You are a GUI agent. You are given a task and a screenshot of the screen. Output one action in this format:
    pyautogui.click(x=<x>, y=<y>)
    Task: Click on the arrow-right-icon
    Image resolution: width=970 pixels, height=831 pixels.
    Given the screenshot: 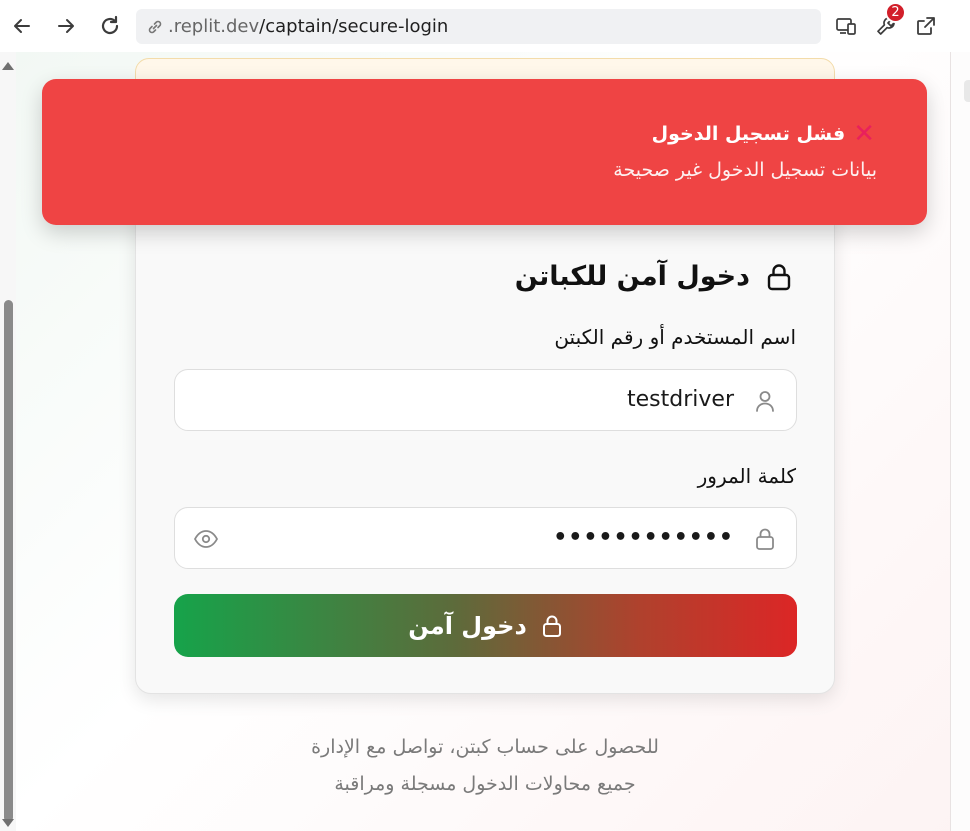 What is the action you would take?
    pyautogui.click(x=66, y=26)
    